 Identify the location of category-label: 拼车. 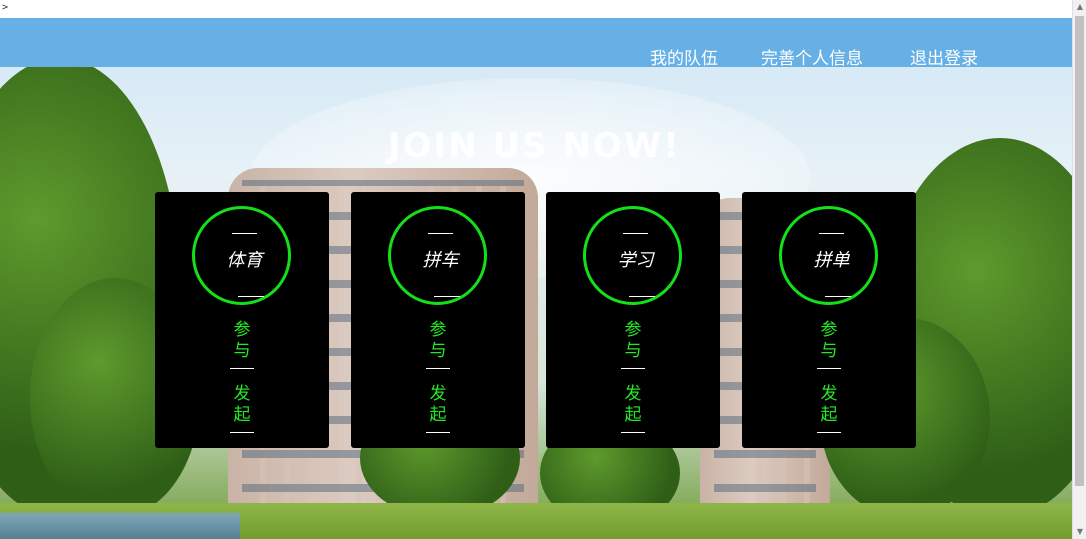
(440, 260).